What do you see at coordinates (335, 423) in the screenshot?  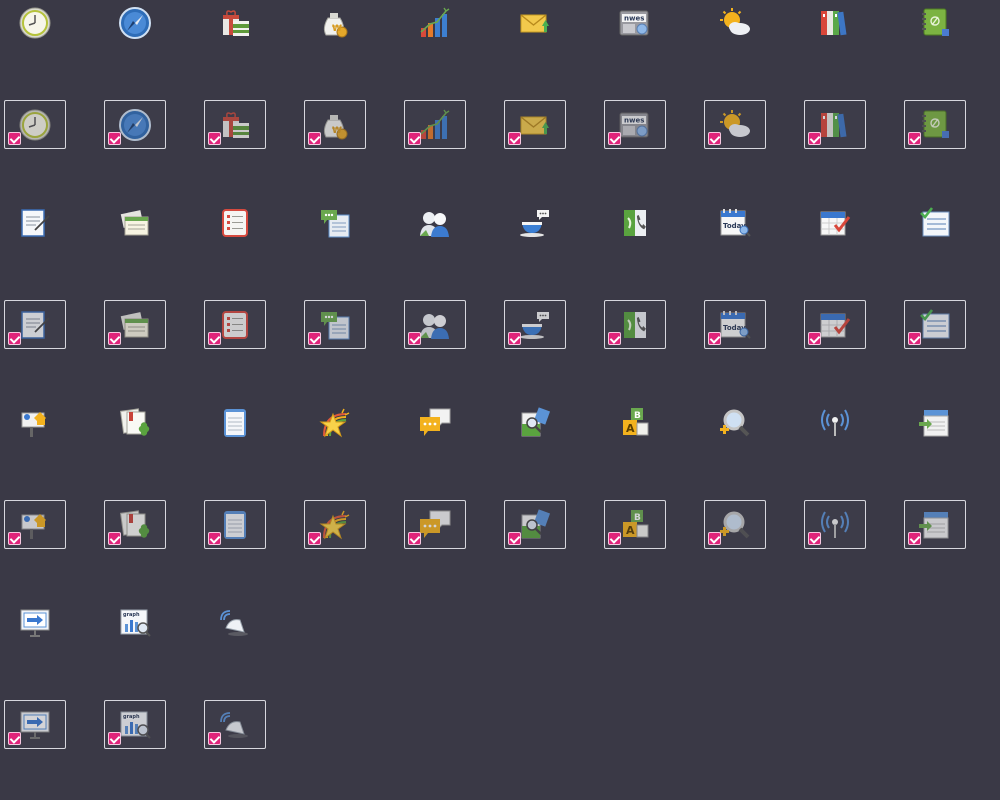 I see `rainbow-star-tile` at bounding box center [335, 423].